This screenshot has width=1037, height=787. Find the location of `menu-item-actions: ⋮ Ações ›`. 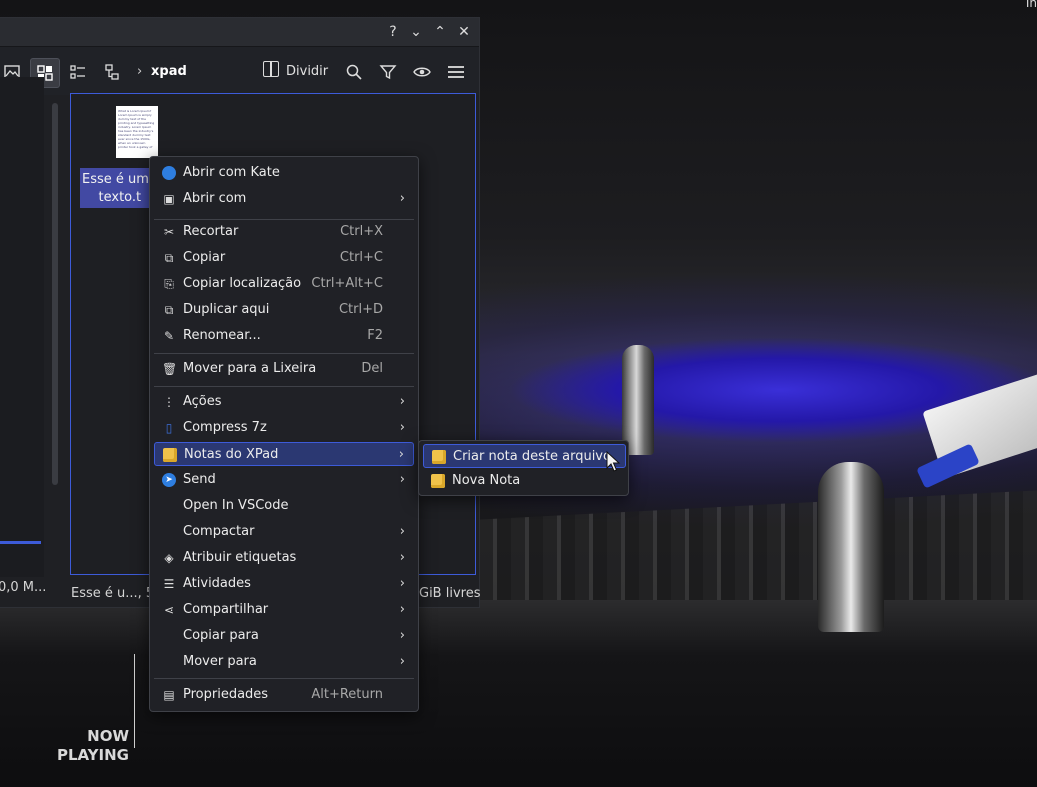

menu-item-actions: ⋮ Ações › is located at coordinates (284, 402).